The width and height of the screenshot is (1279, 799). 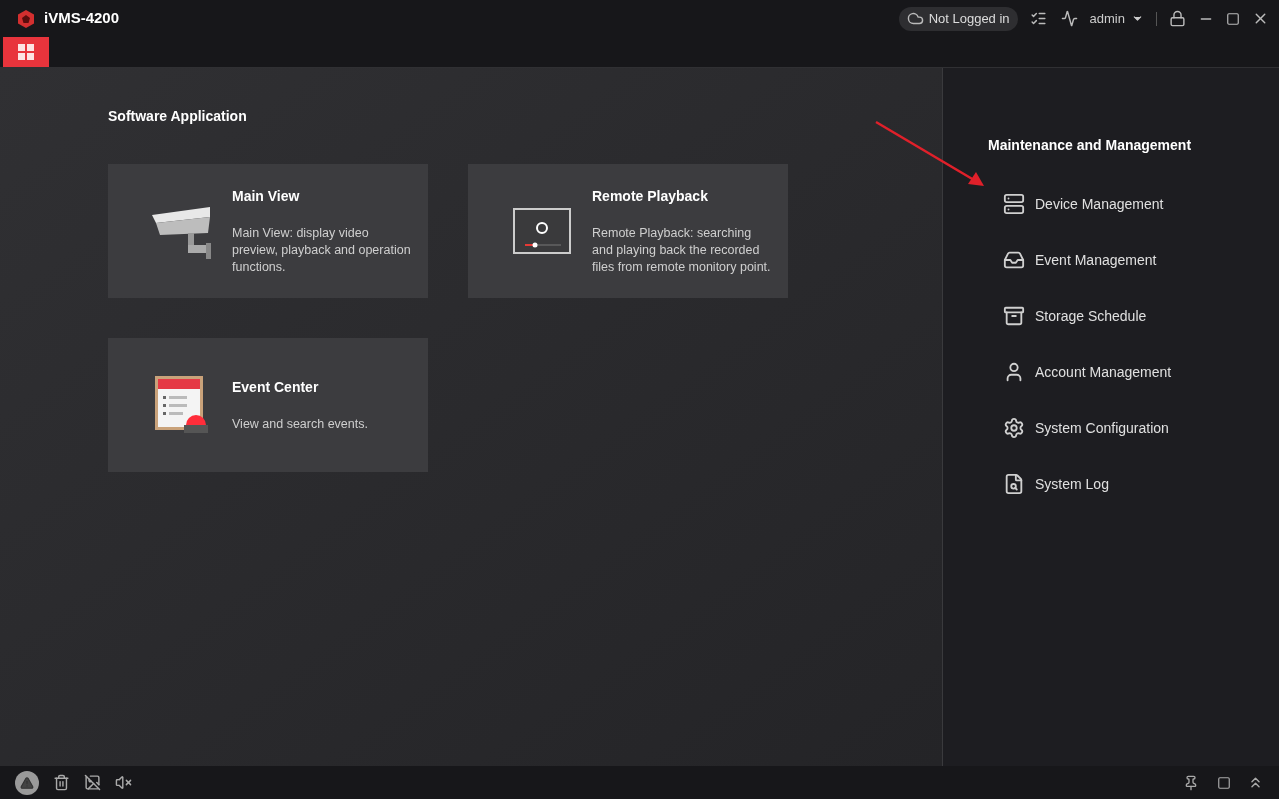 What do you see at coordinates (1014, 428) in the screenshot?
I see `settings-icon` at bounding box center [1014, 428].